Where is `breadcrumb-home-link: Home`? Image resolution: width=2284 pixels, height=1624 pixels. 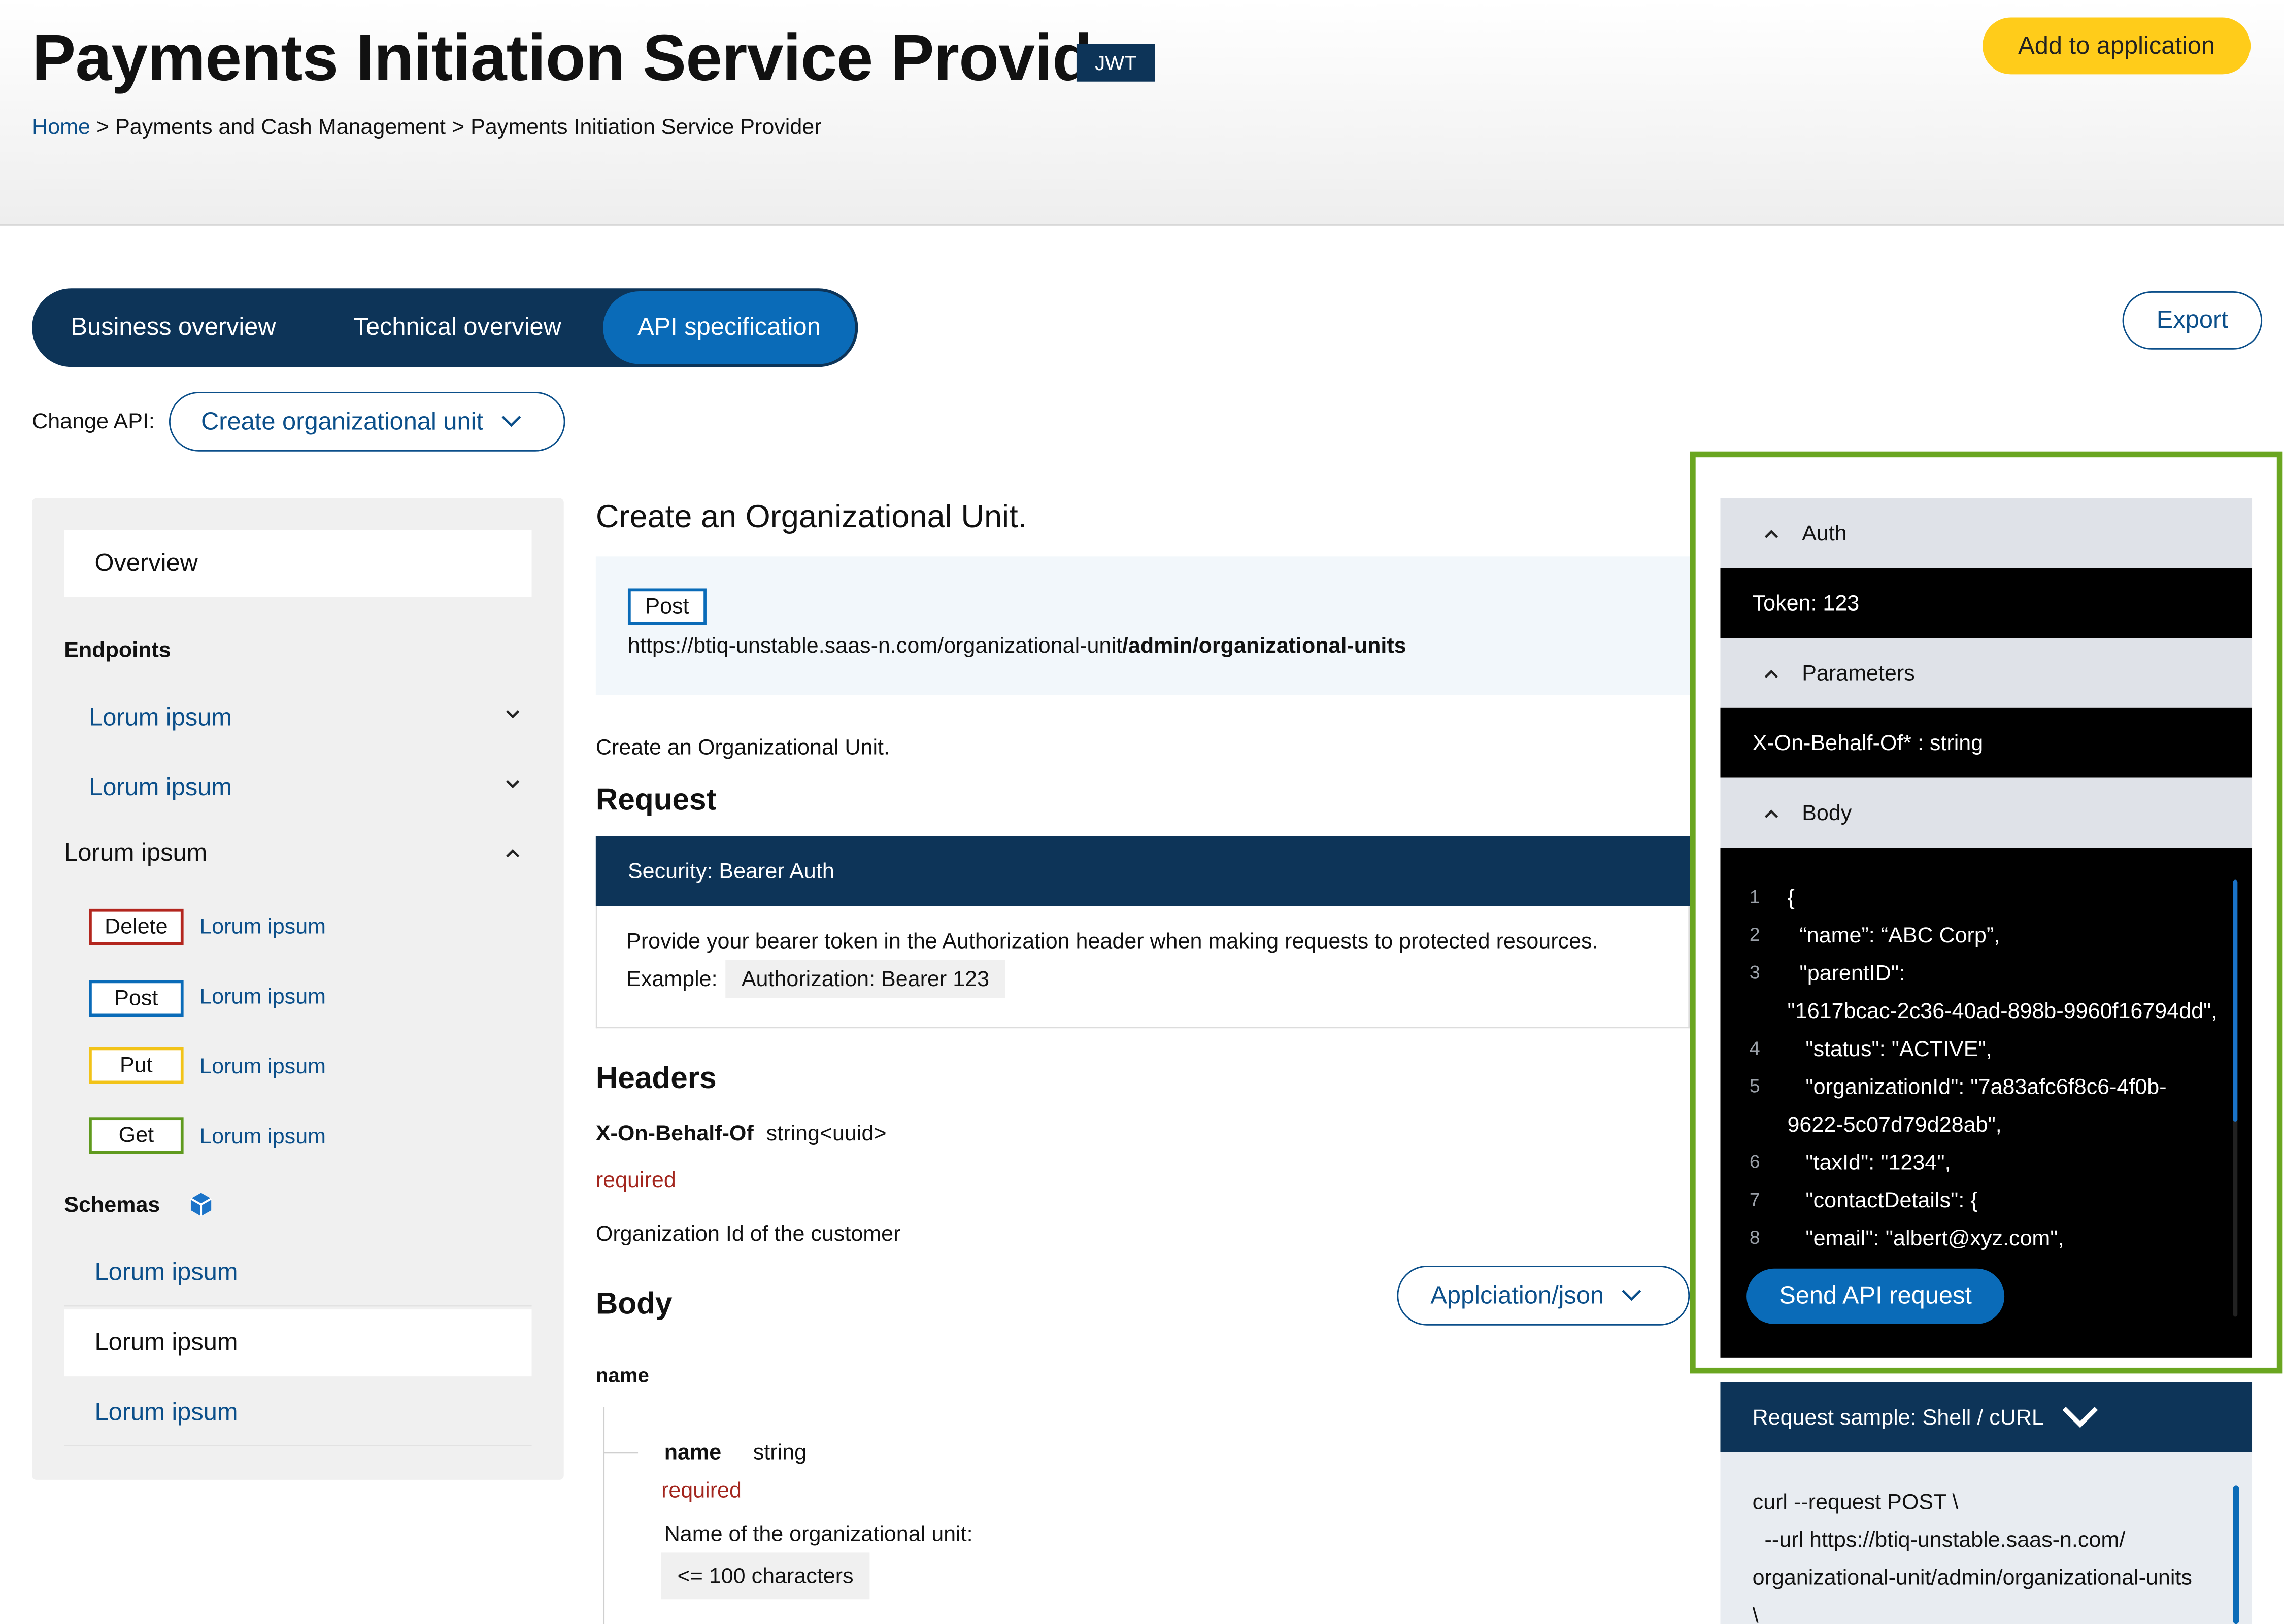 breadcrumb-home-link: Home is located at coordinates (61, 127).